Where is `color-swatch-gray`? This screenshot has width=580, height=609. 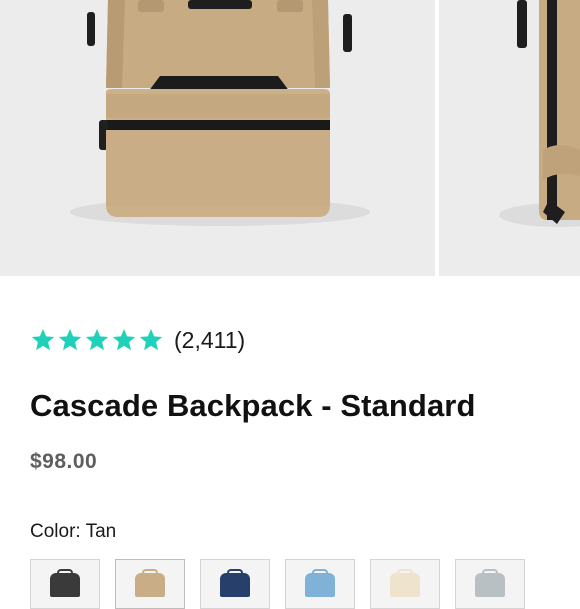 color-swatch-gray is located at coordinates (490, 584).